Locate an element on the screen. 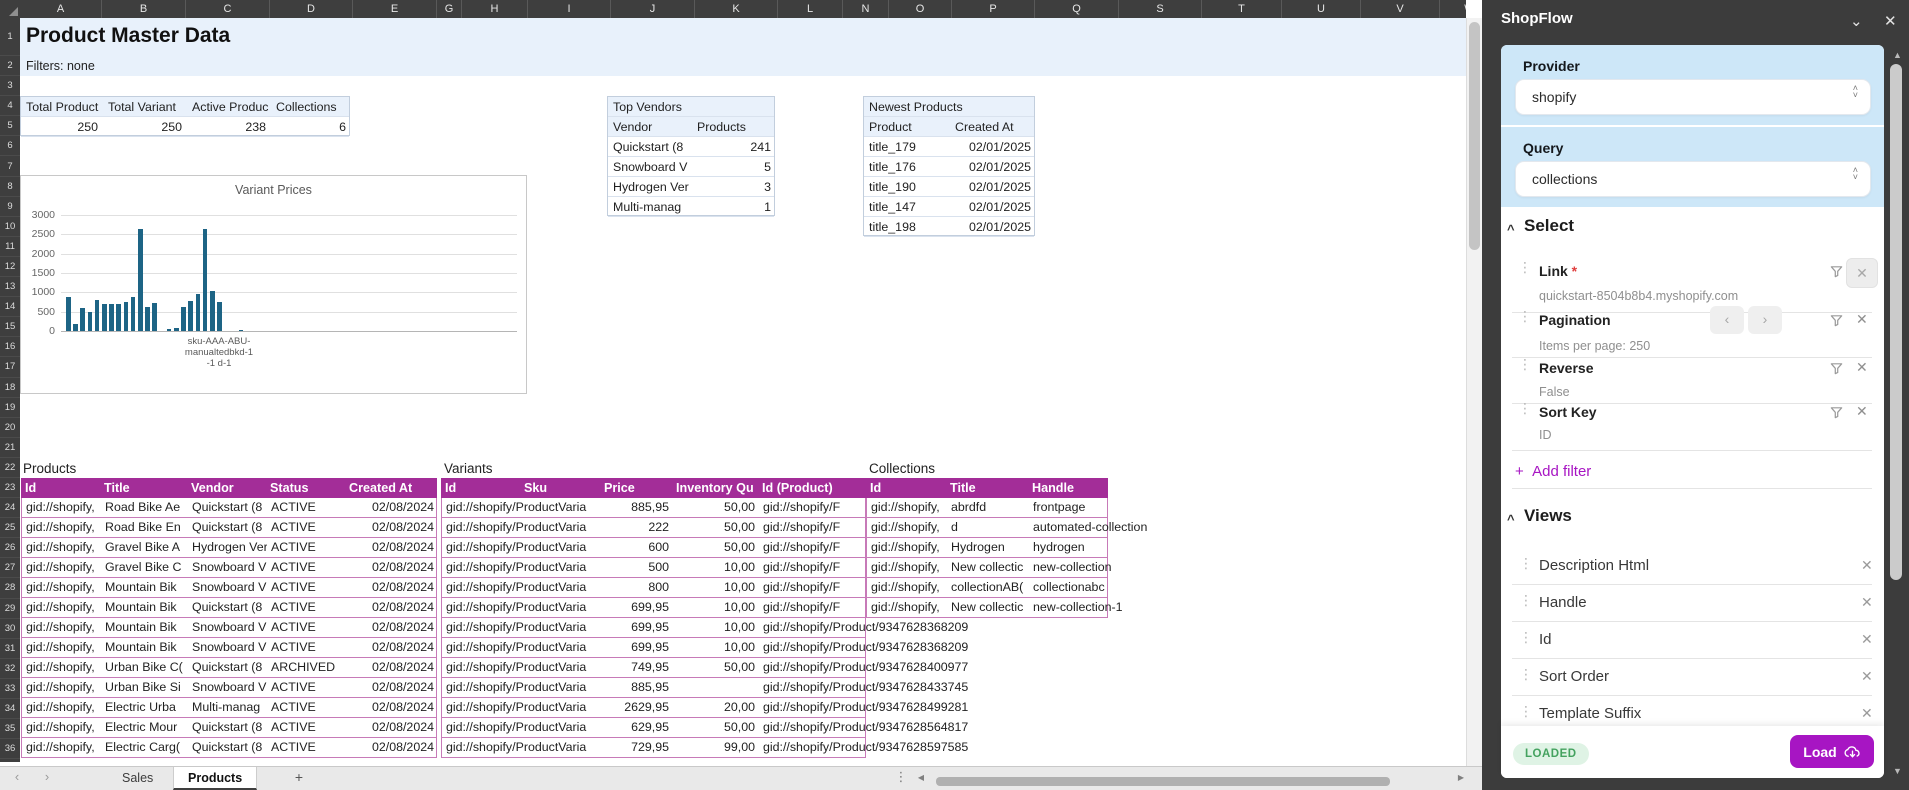  column-header-B: B is located at coordinates (144, 9).